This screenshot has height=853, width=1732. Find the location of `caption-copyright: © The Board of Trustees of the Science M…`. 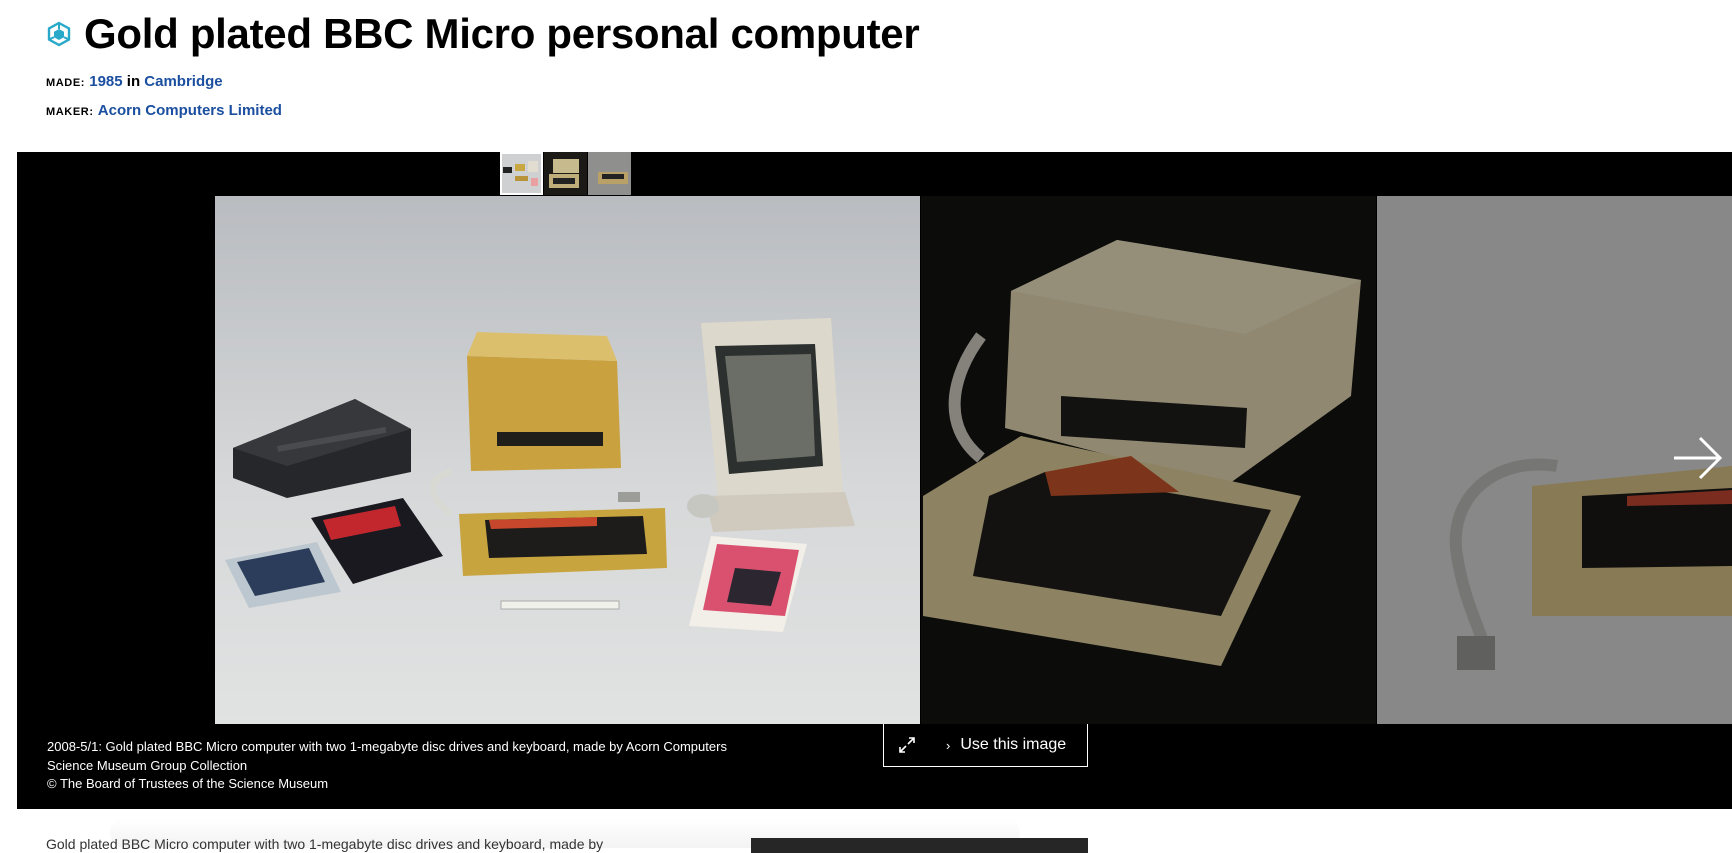

caption-copyright: © The Board of Trustees of the Science M… is located at coordinates (188, 783).